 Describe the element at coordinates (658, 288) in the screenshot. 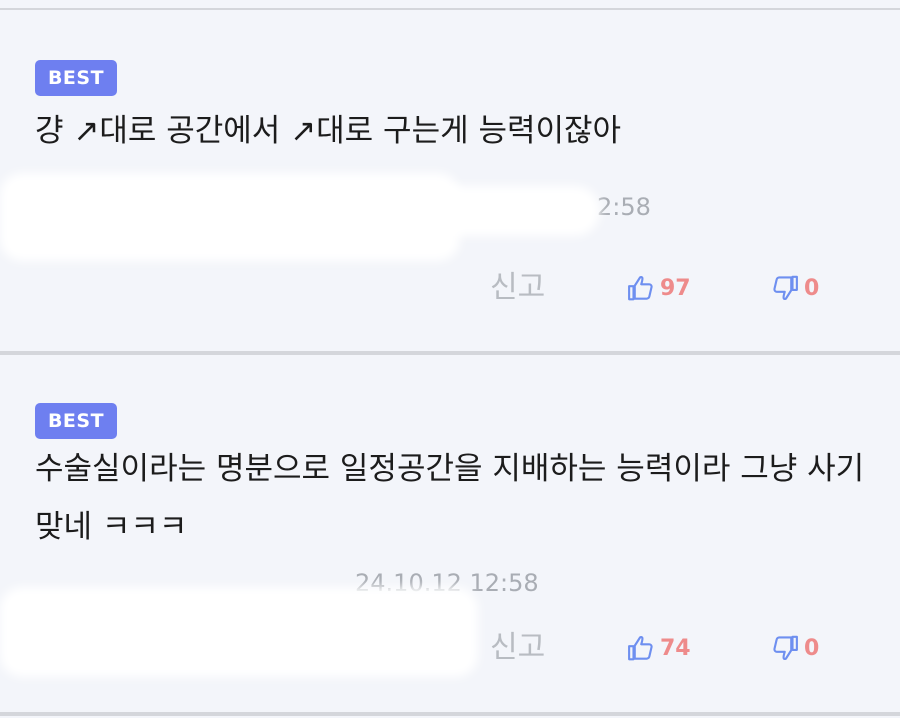

I see `like-button: 97` at that location.